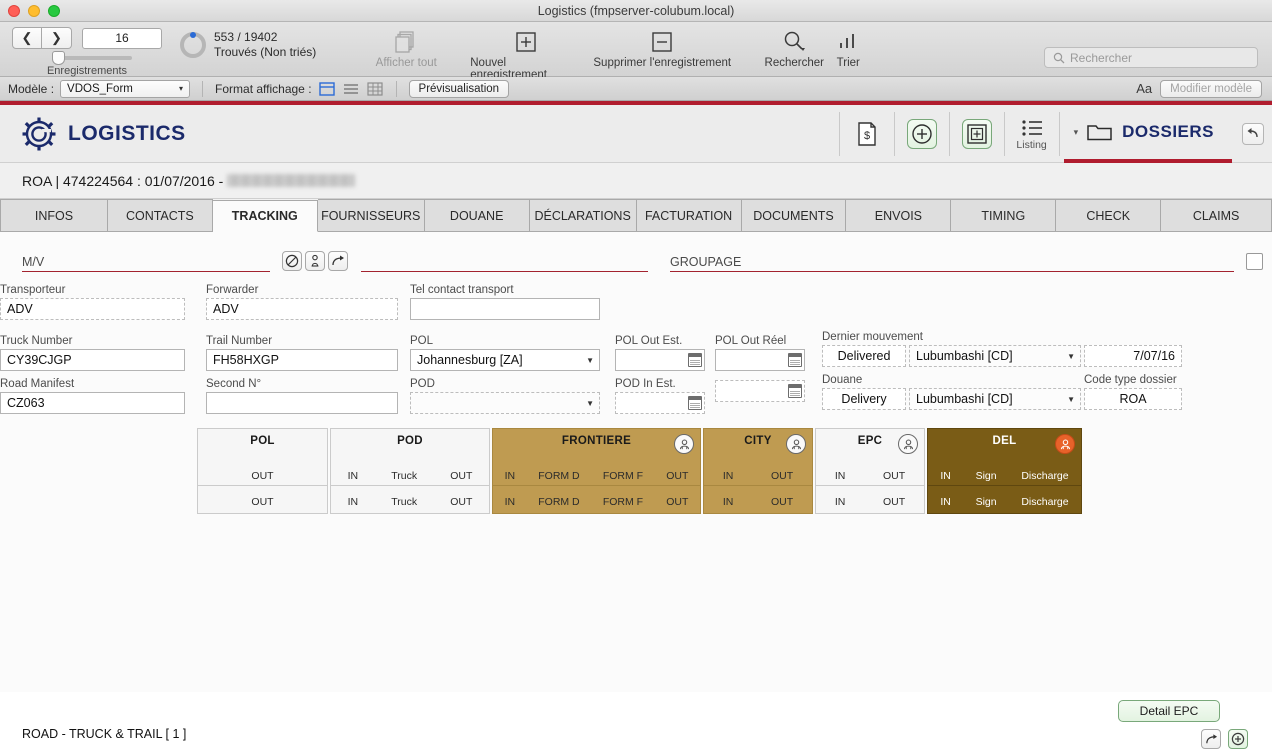 The height and width of the screenshot is (749, 1272). What do you see at coordinates (864, 399) in the screenshot?
I see `douane-status: Delivery` at bounding box center [864, 399].